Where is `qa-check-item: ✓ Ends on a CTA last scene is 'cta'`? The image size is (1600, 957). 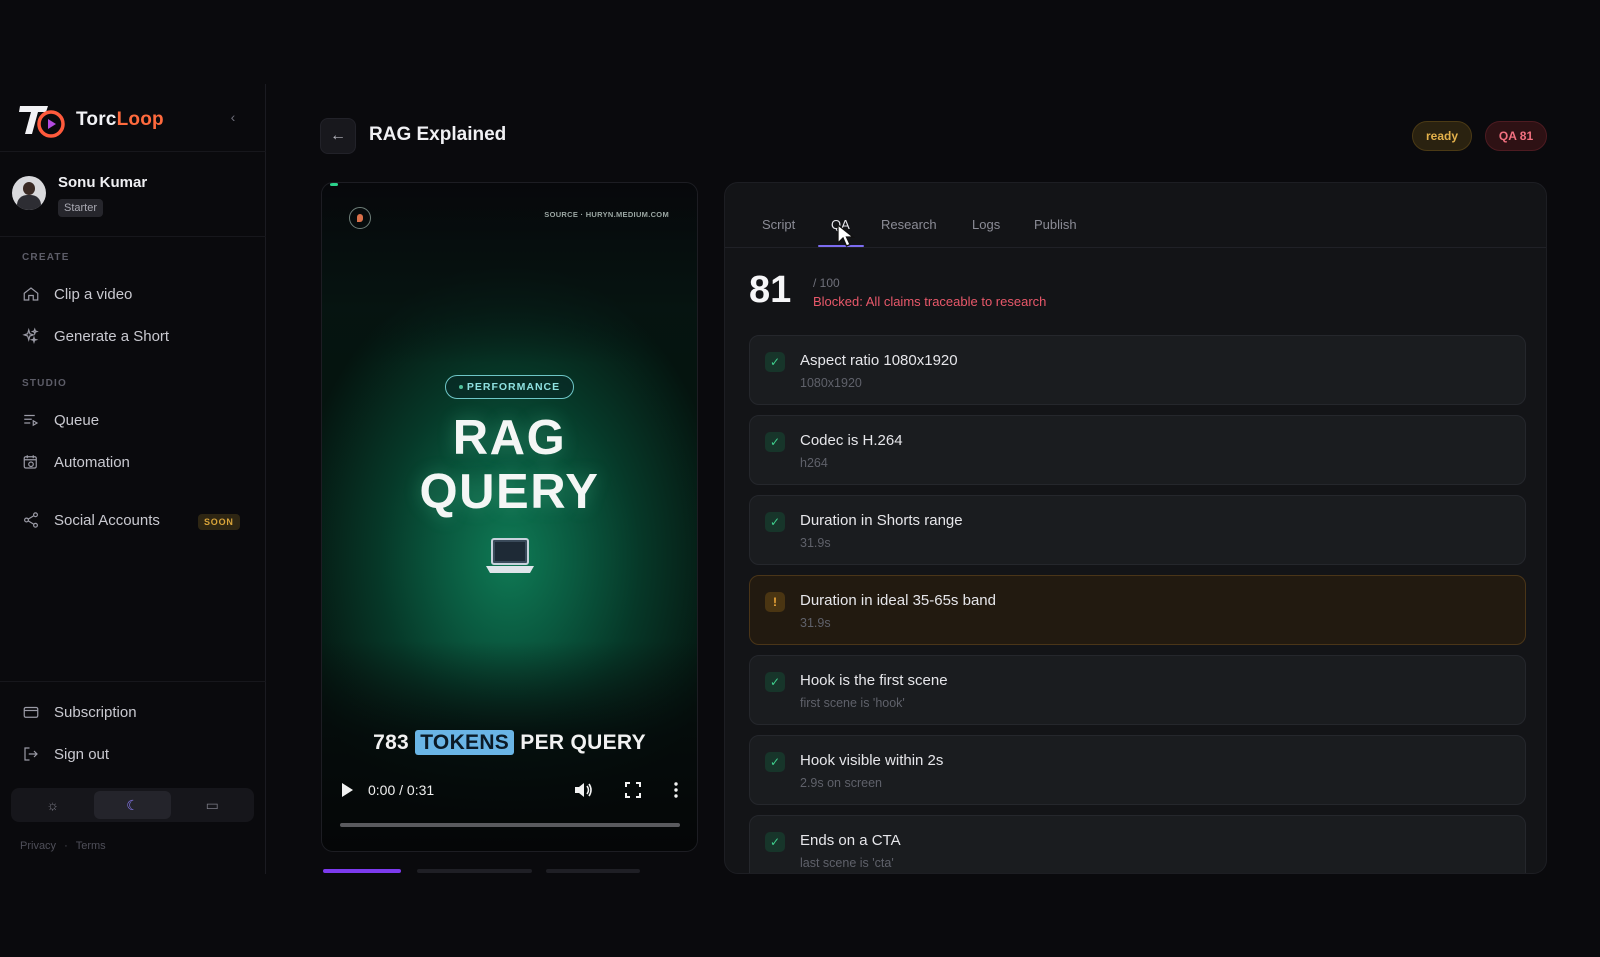
qa-check-item: ✓ Ends on a CTA last scene is 'cta' is located at coordinates (1137, 844).